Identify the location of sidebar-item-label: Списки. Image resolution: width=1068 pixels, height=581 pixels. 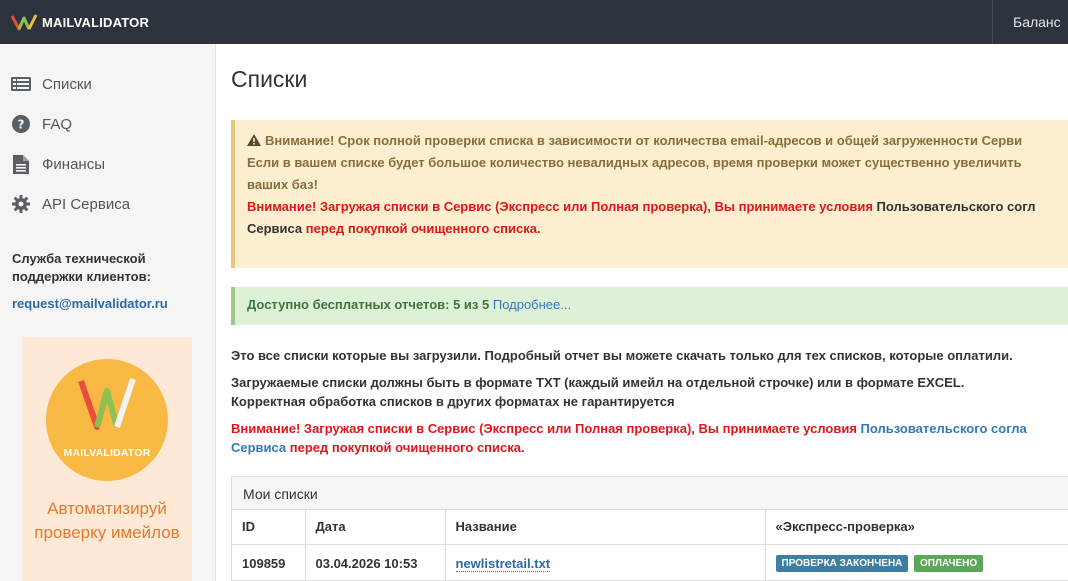
(67, 84).